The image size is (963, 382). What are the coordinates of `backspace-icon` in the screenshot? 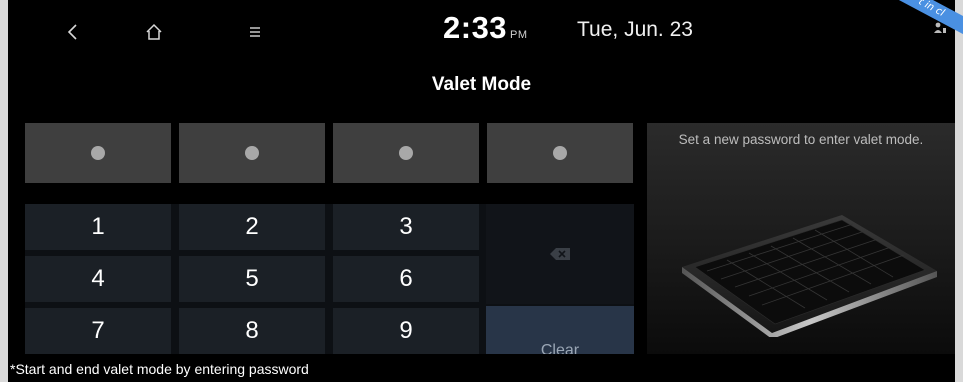 It's located at (560, 254).